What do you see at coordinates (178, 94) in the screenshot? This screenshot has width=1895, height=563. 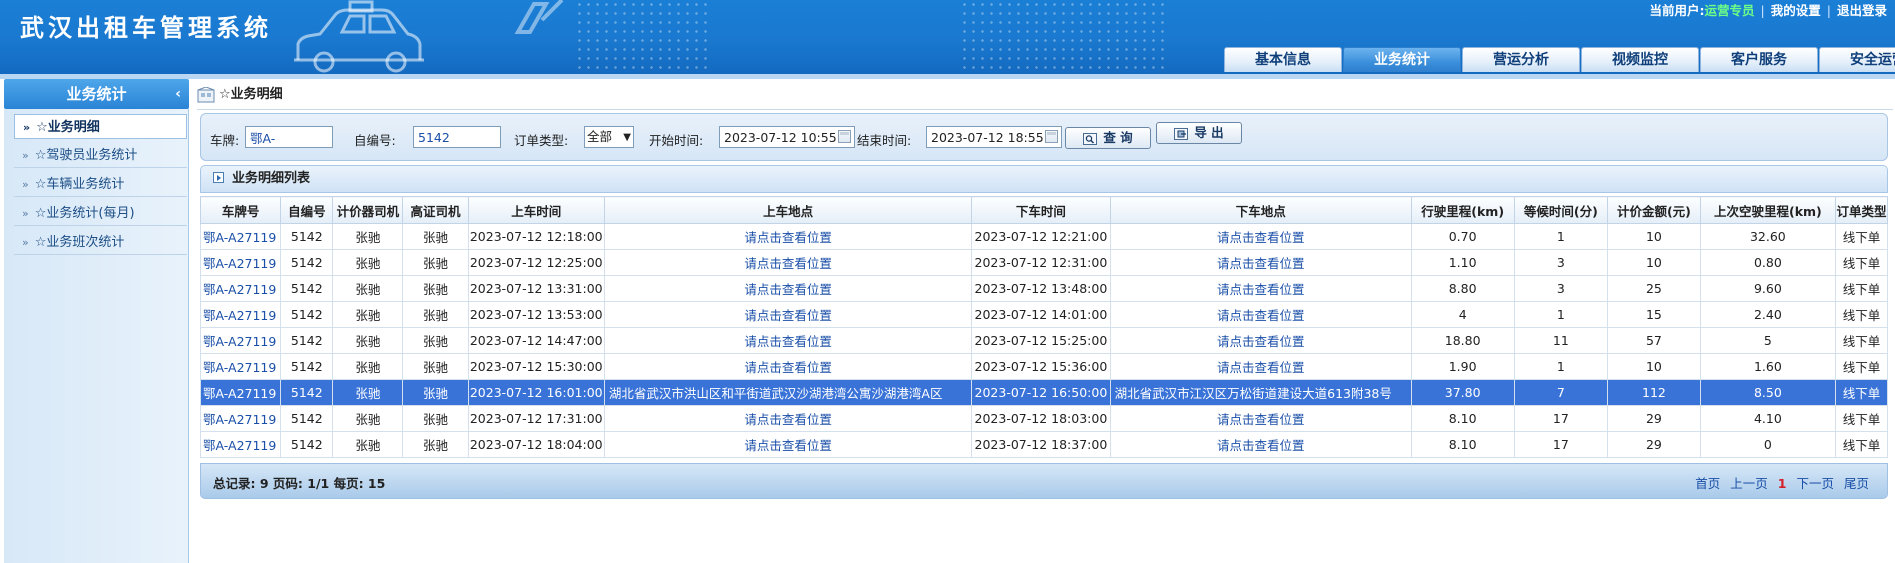 I see `collapse-icon: ‹` at bounding box center [178, 94].